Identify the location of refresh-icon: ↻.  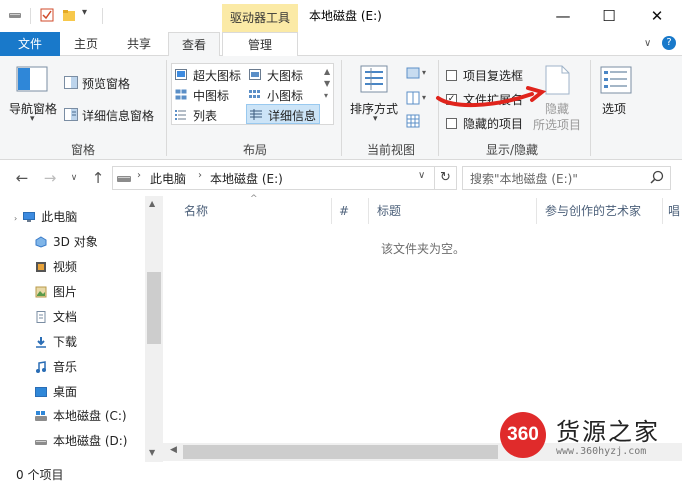
(445, 178).